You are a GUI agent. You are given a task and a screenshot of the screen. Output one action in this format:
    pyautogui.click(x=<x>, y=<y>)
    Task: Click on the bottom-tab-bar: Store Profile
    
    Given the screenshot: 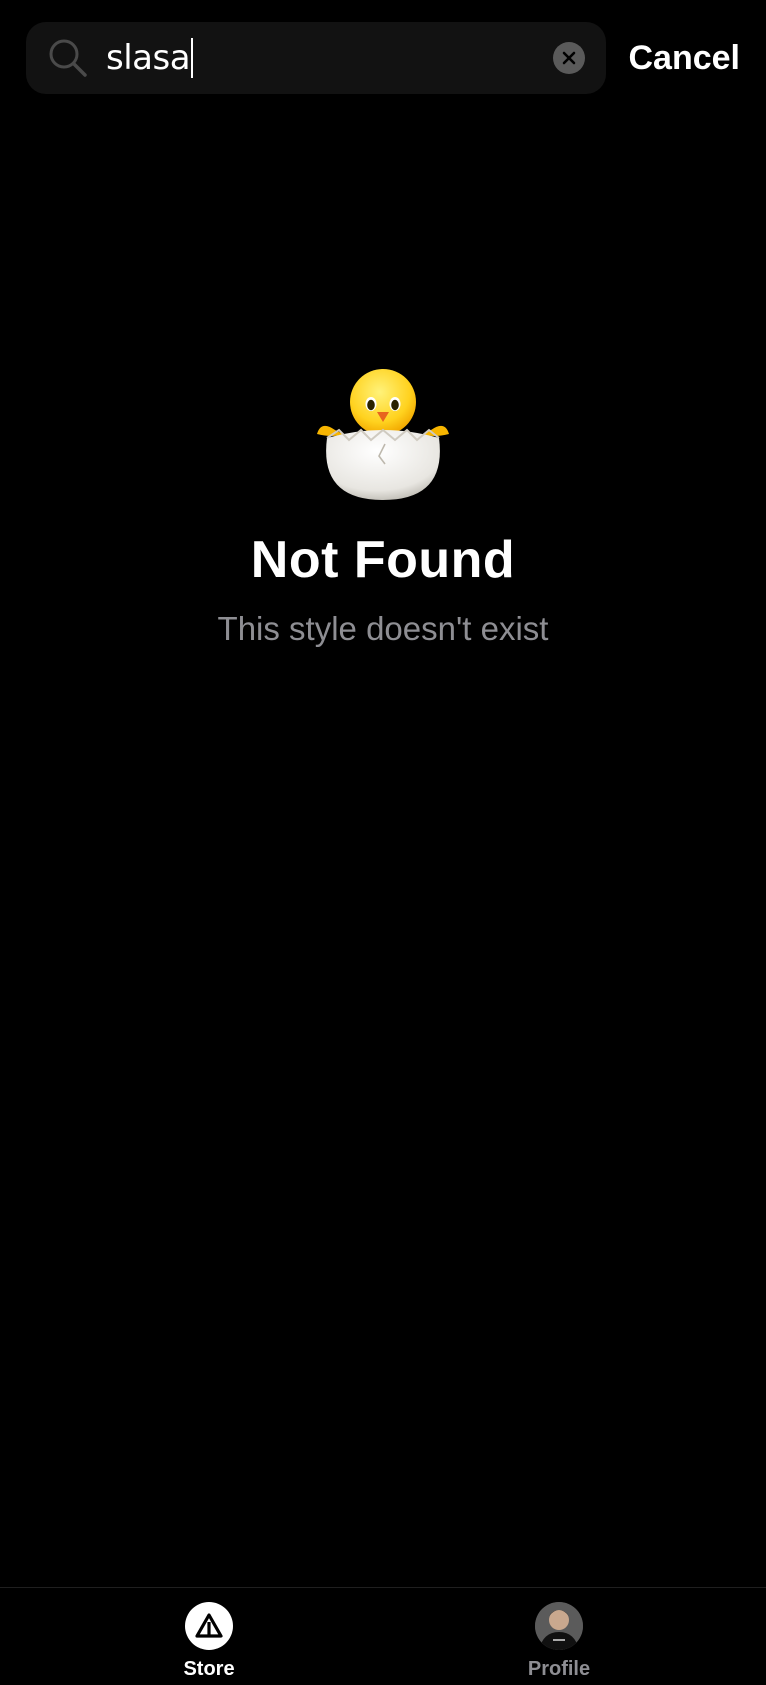 What is the action you would take?
    pyautogui.click(x=383, y=1636)
    